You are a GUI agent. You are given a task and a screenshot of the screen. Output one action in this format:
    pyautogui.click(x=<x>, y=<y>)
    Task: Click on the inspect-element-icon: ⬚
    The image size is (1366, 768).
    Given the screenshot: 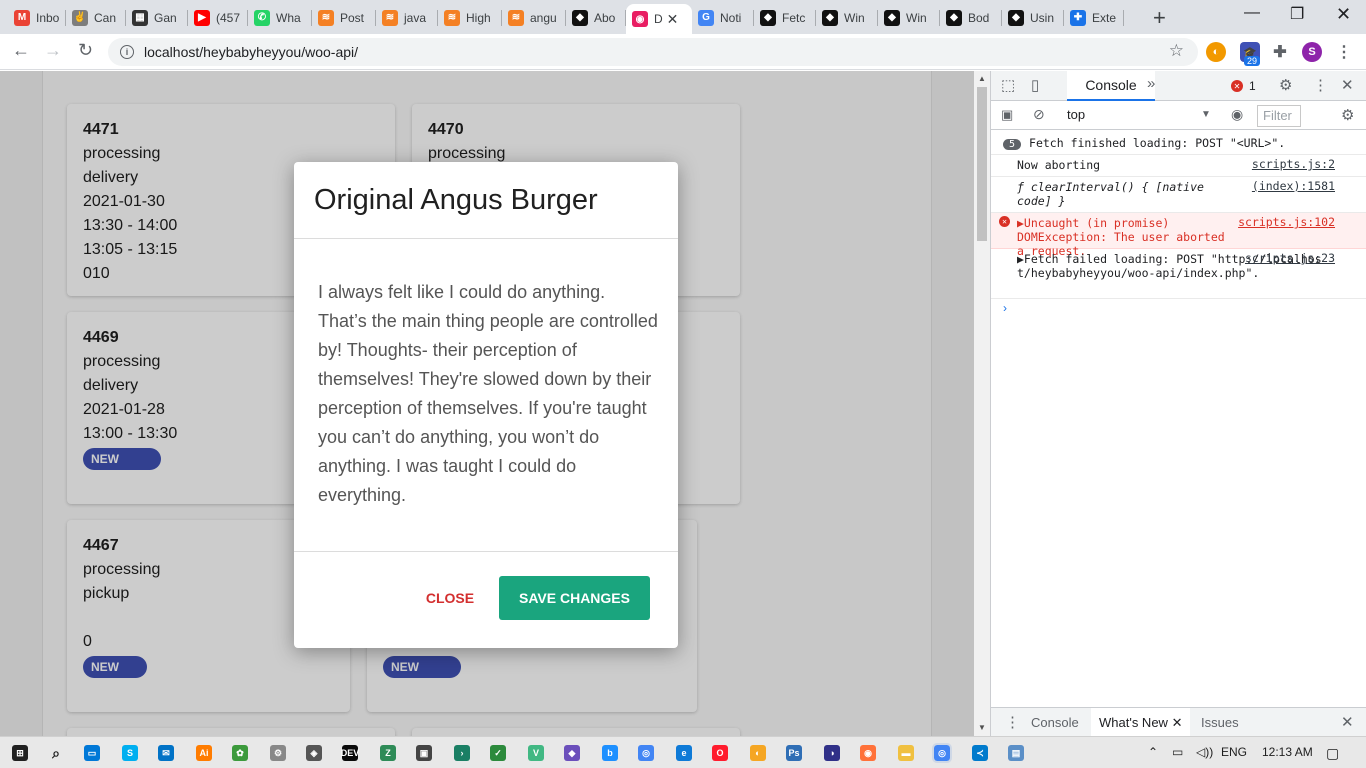 What is the action you would take?
    pyautogui.click(x=1008, y=85)
    